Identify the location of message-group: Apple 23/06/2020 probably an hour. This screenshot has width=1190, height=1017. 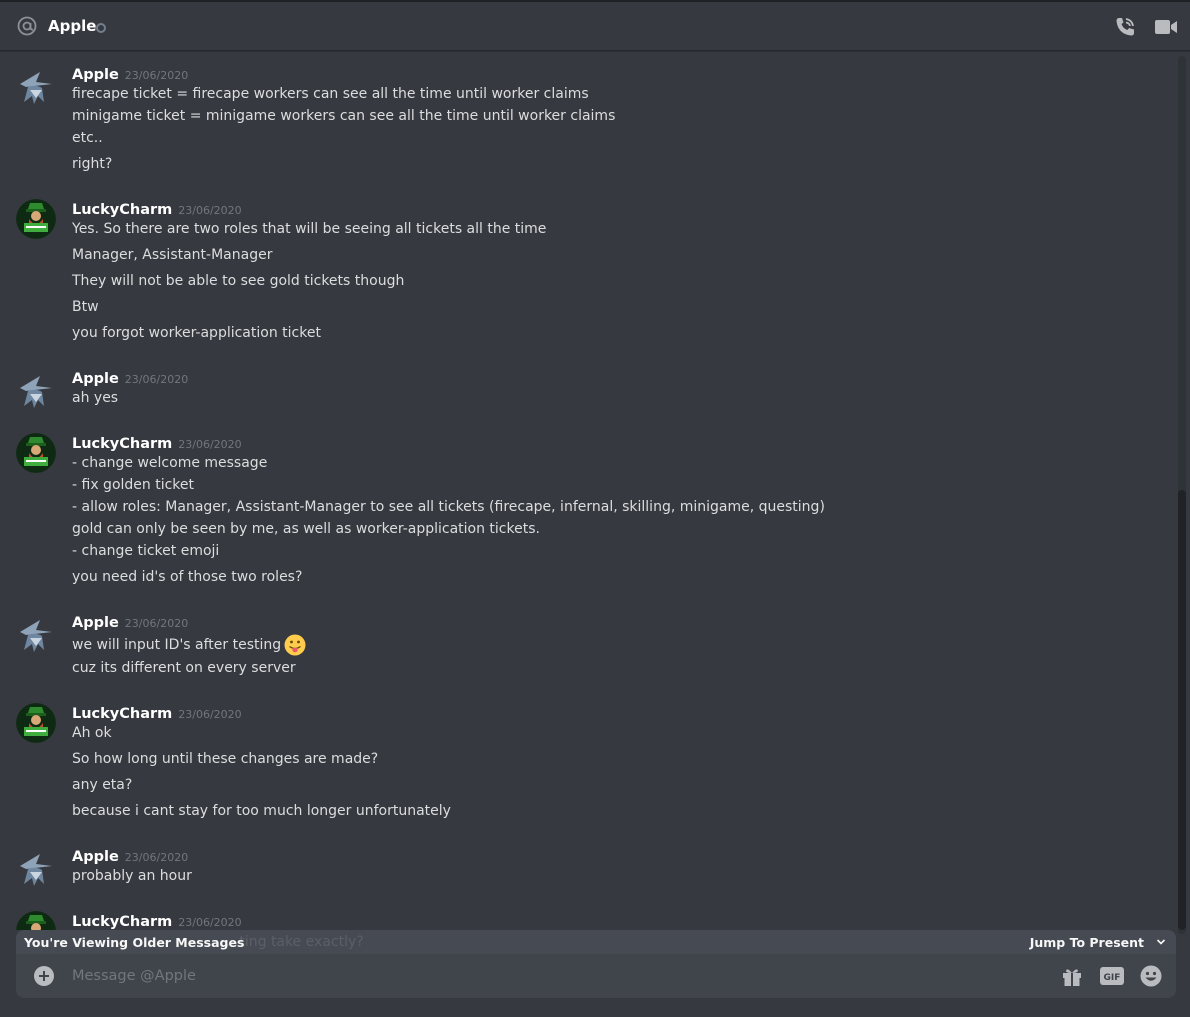
(588, 870).